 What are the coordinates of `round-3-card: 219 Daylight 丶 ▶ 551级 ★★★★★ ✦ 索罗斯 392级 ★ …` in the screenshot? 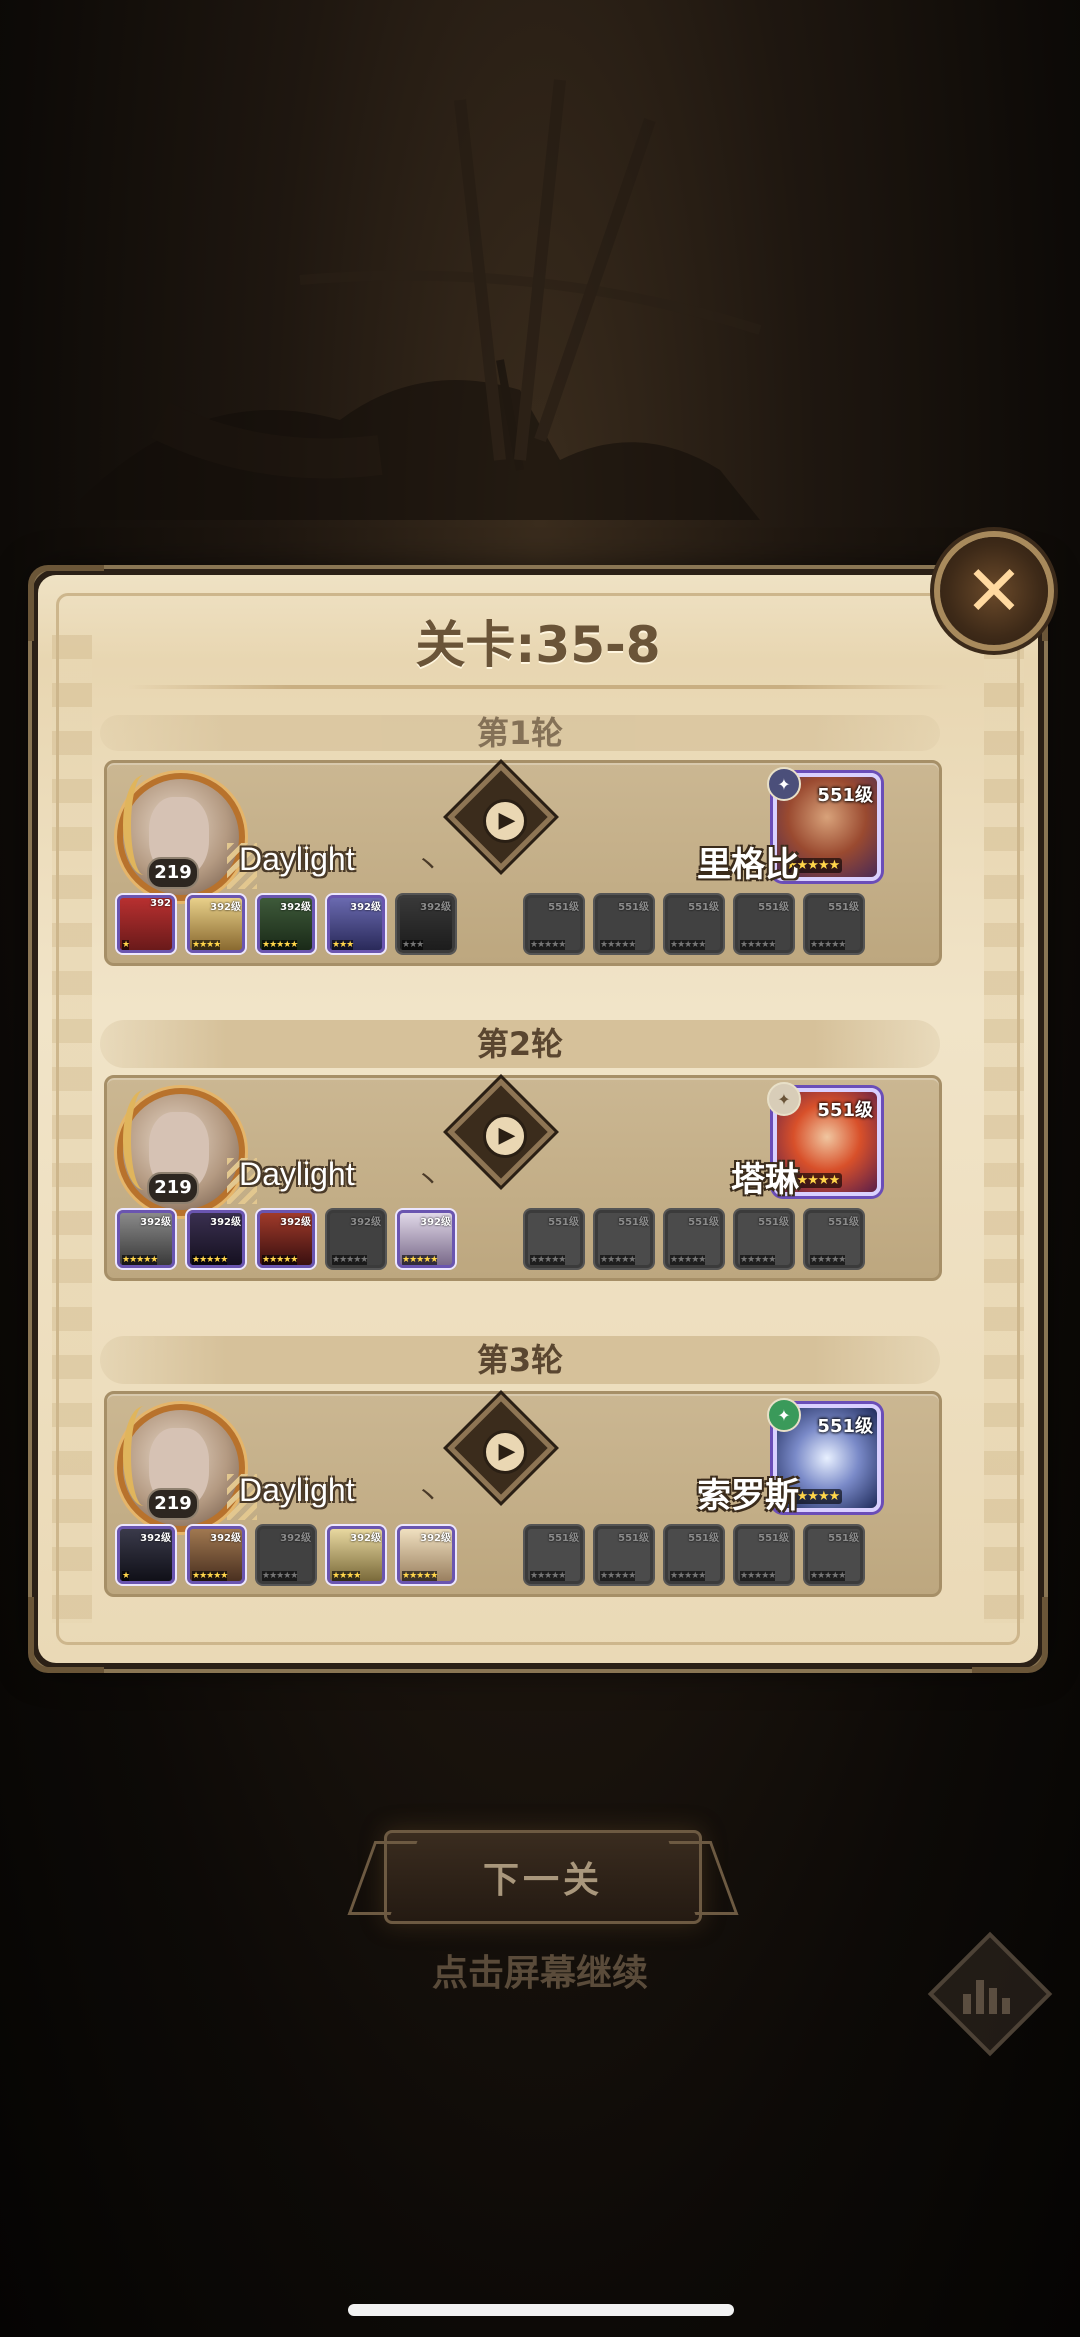 It's located at (523, 1494).